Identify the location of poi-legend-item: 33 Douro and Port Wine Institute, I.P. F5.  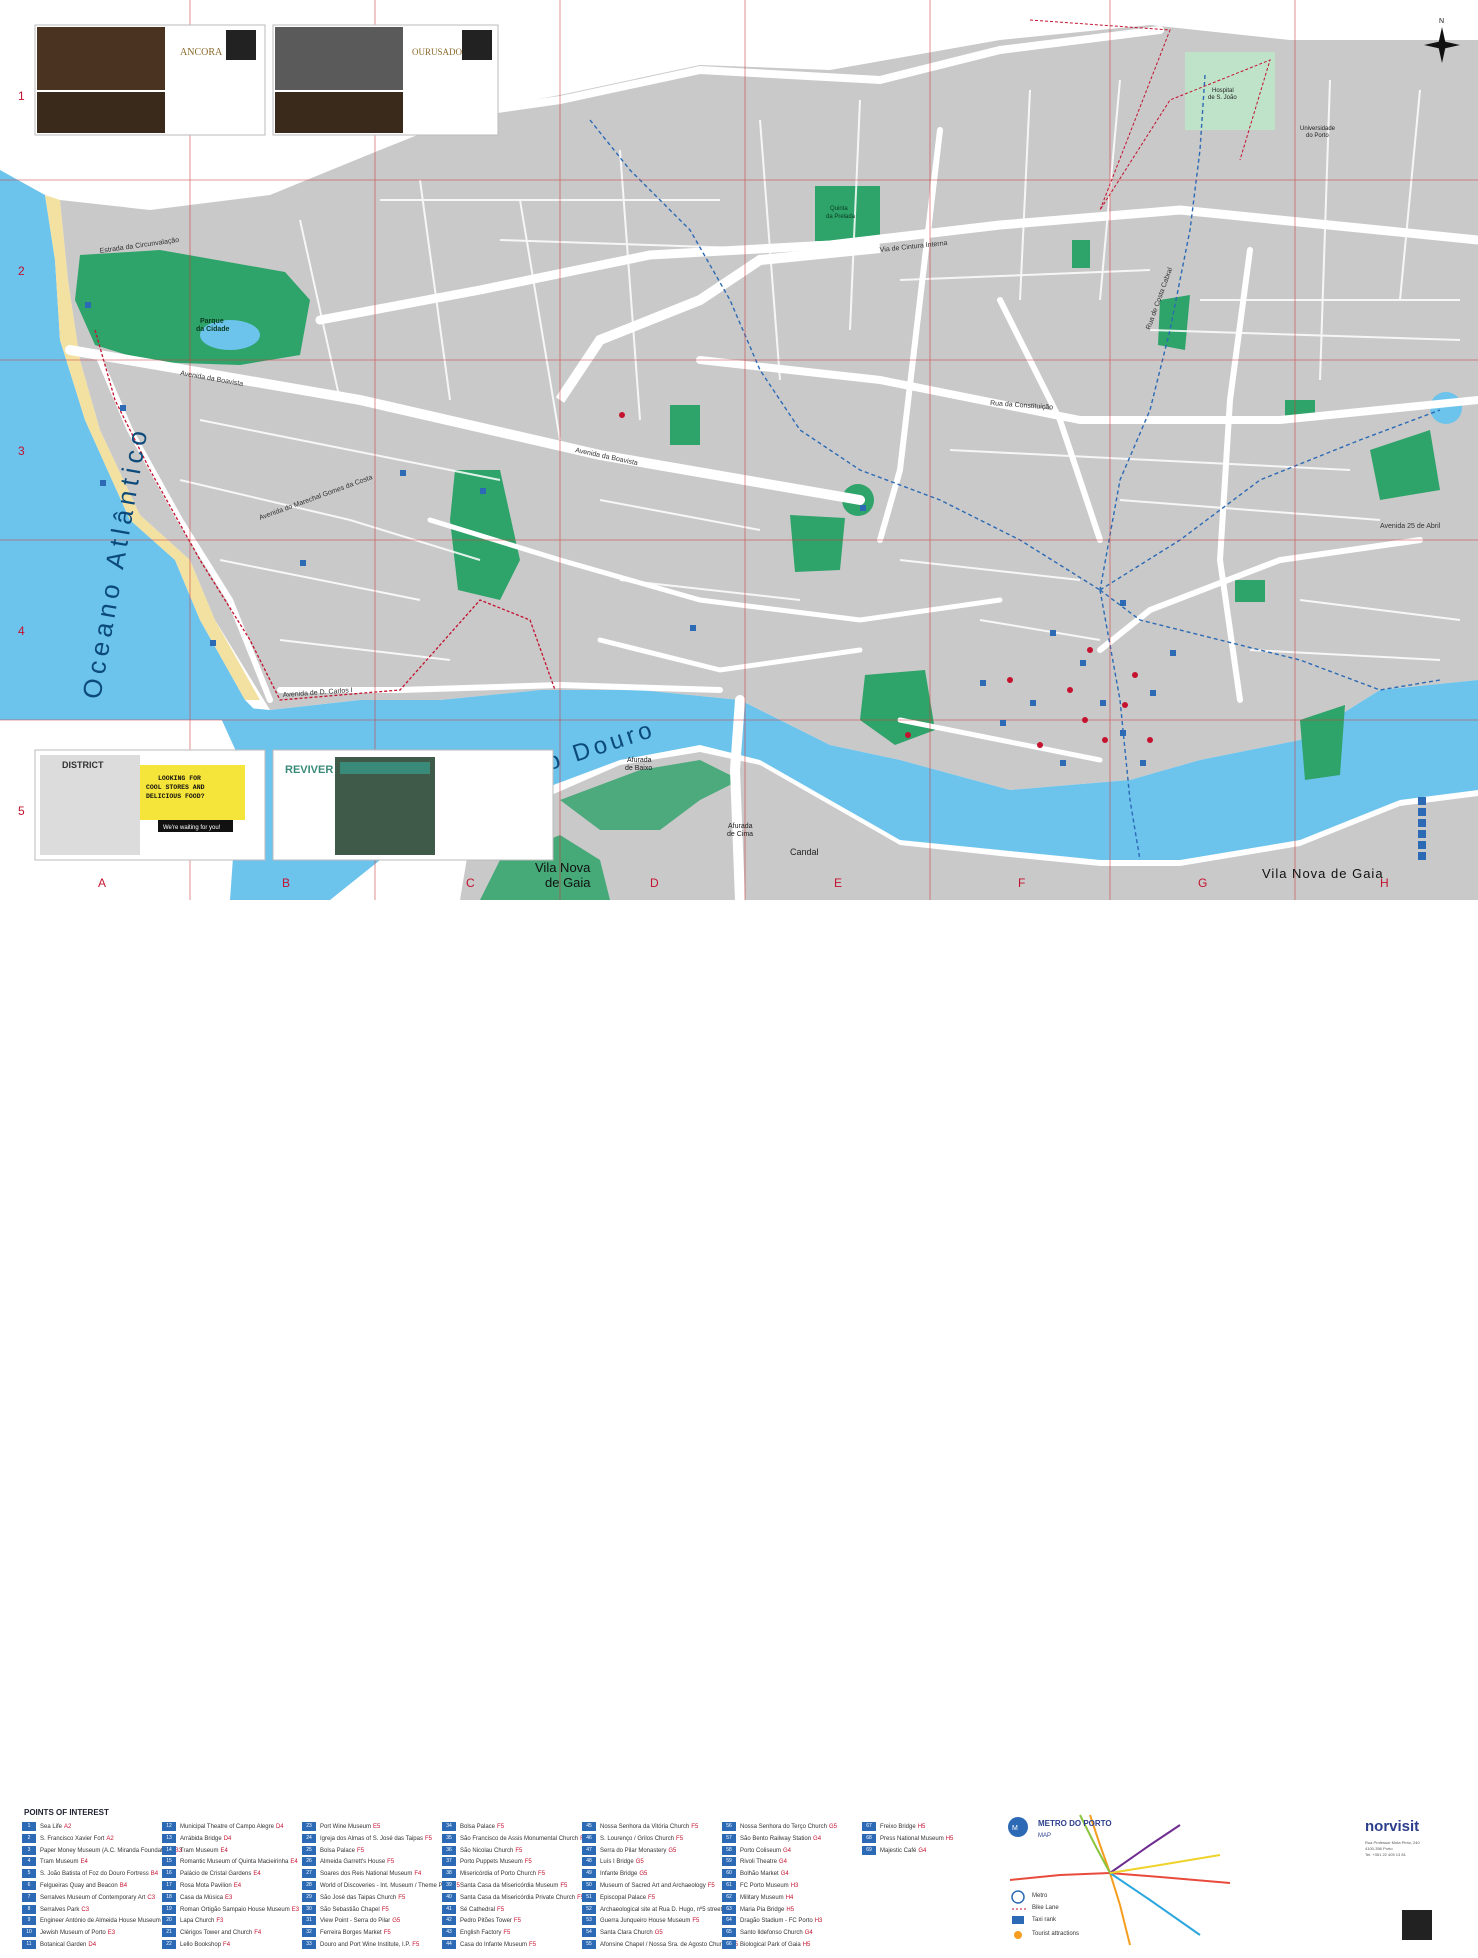
(372, 1945).